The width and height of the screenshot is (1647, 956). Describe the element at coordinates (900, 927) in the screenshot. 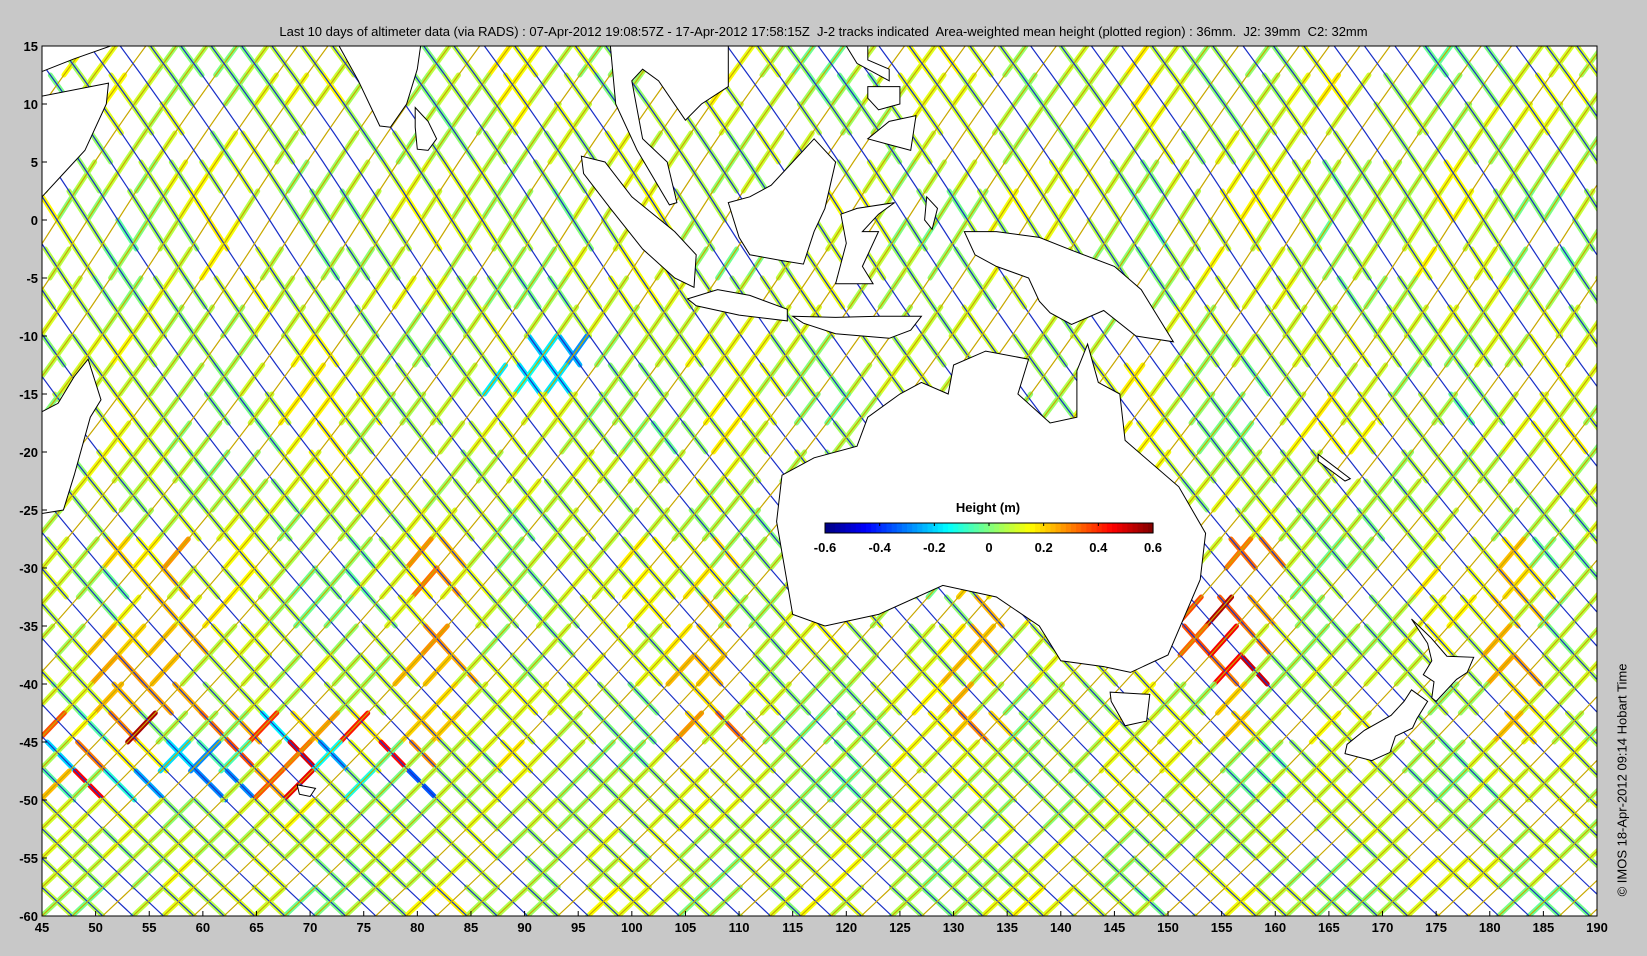

I see `x-tick-label: 125` at that location.